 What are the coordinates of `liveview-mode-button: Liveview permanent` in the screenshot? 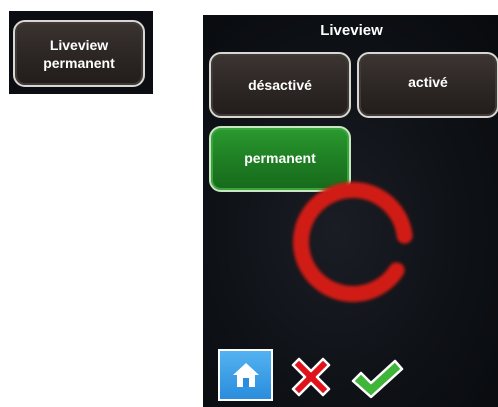 It's located at (79, 53).